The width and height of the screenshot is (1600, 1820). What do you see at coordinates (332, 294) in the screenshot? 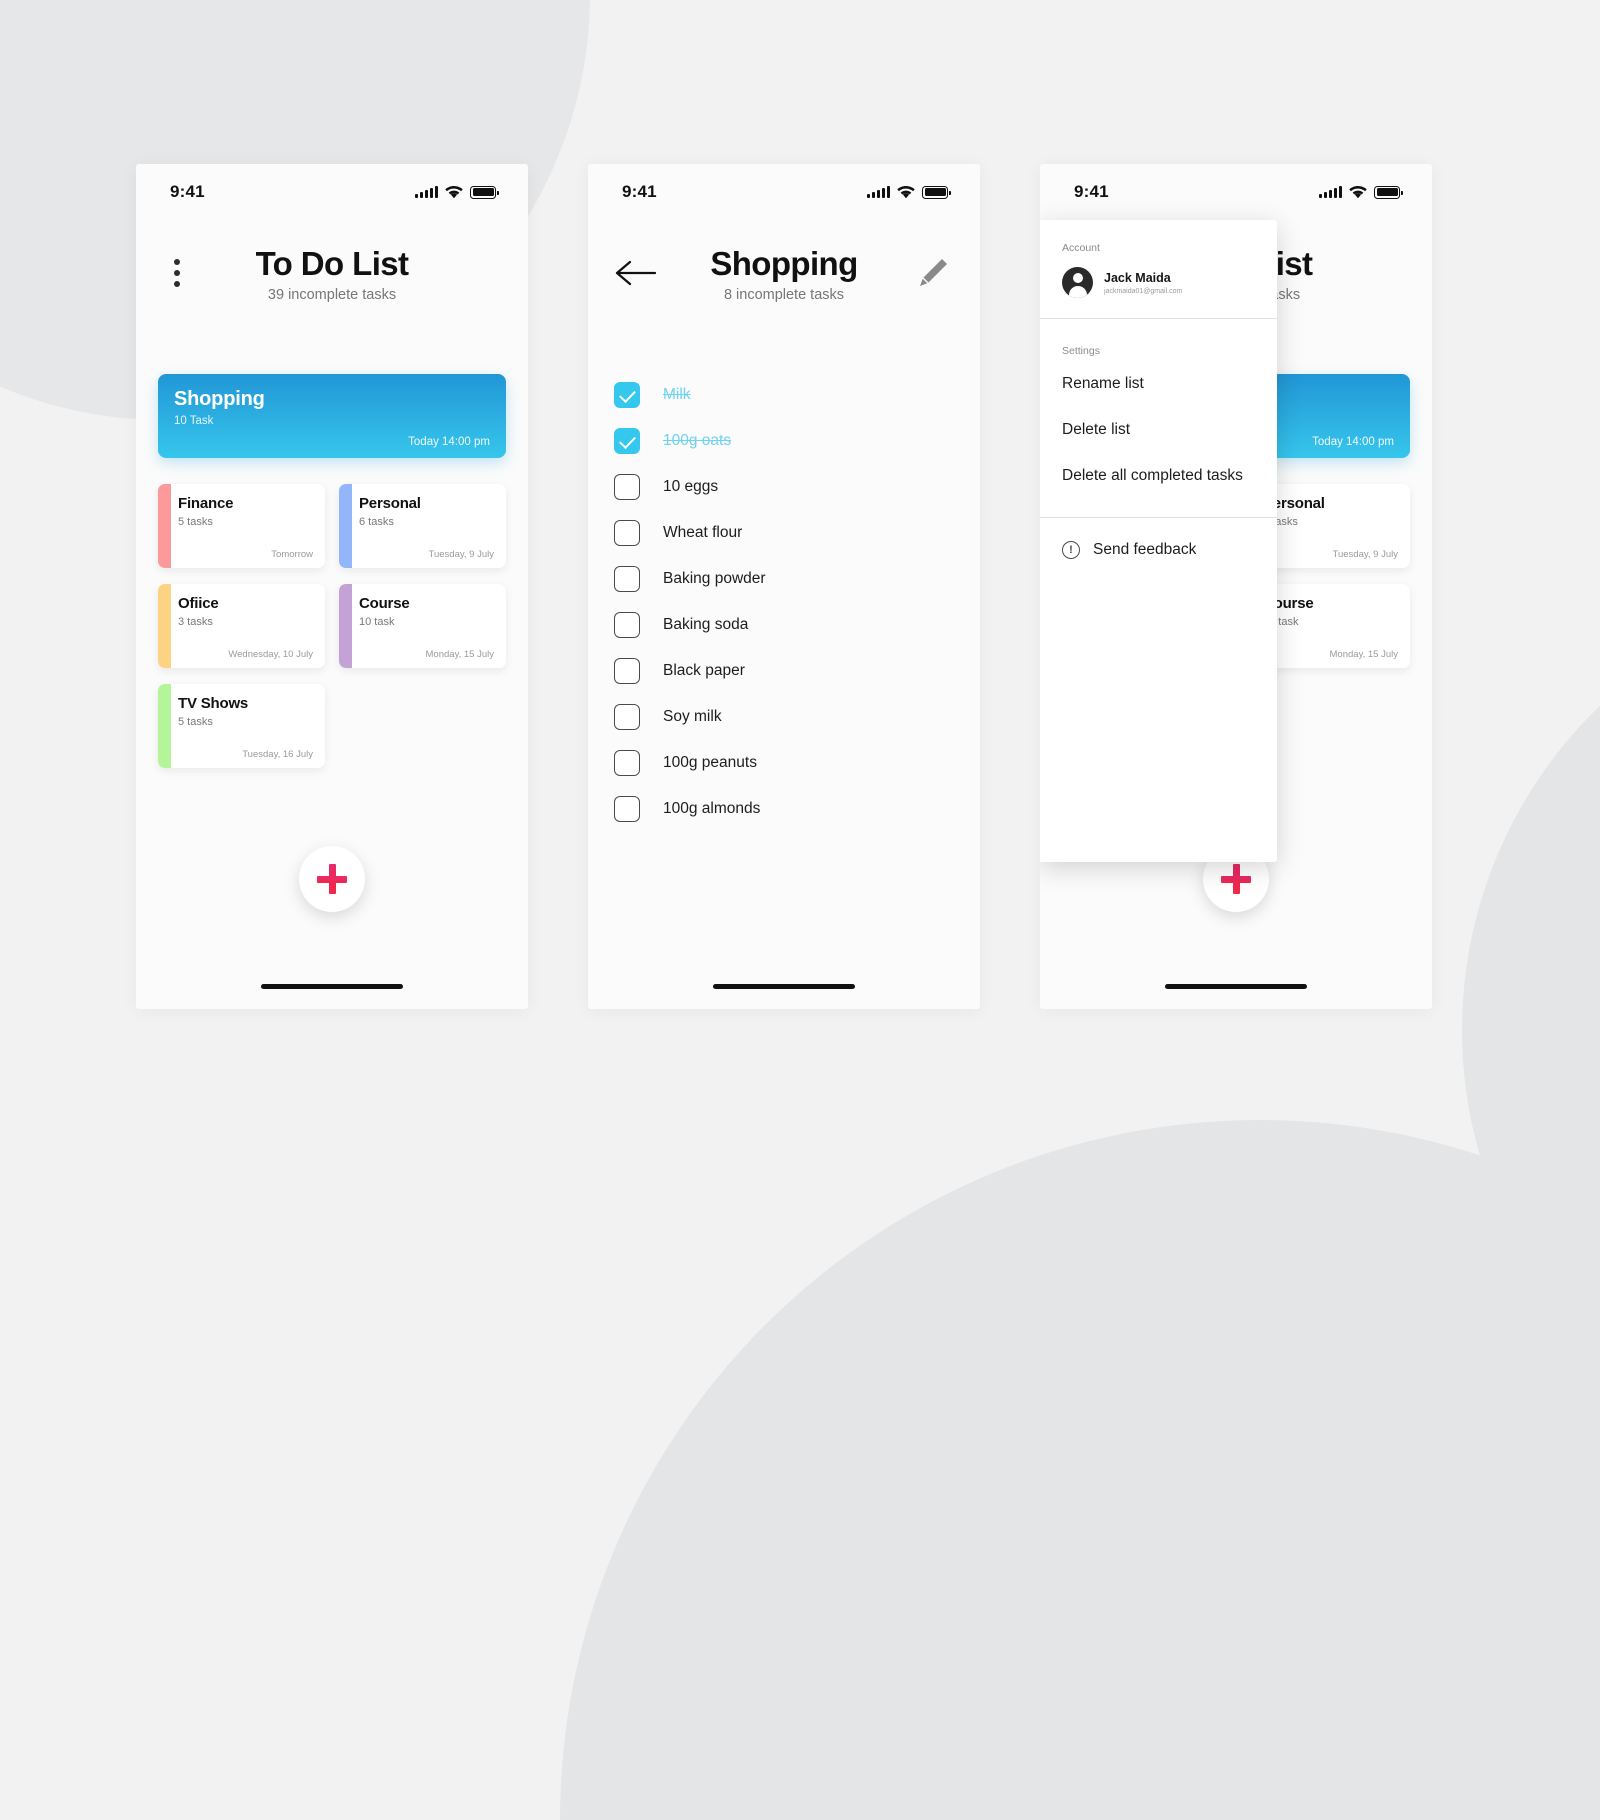
I see `page-subtitle: 39 incomplete tasks` at bounding box center [332, 294].